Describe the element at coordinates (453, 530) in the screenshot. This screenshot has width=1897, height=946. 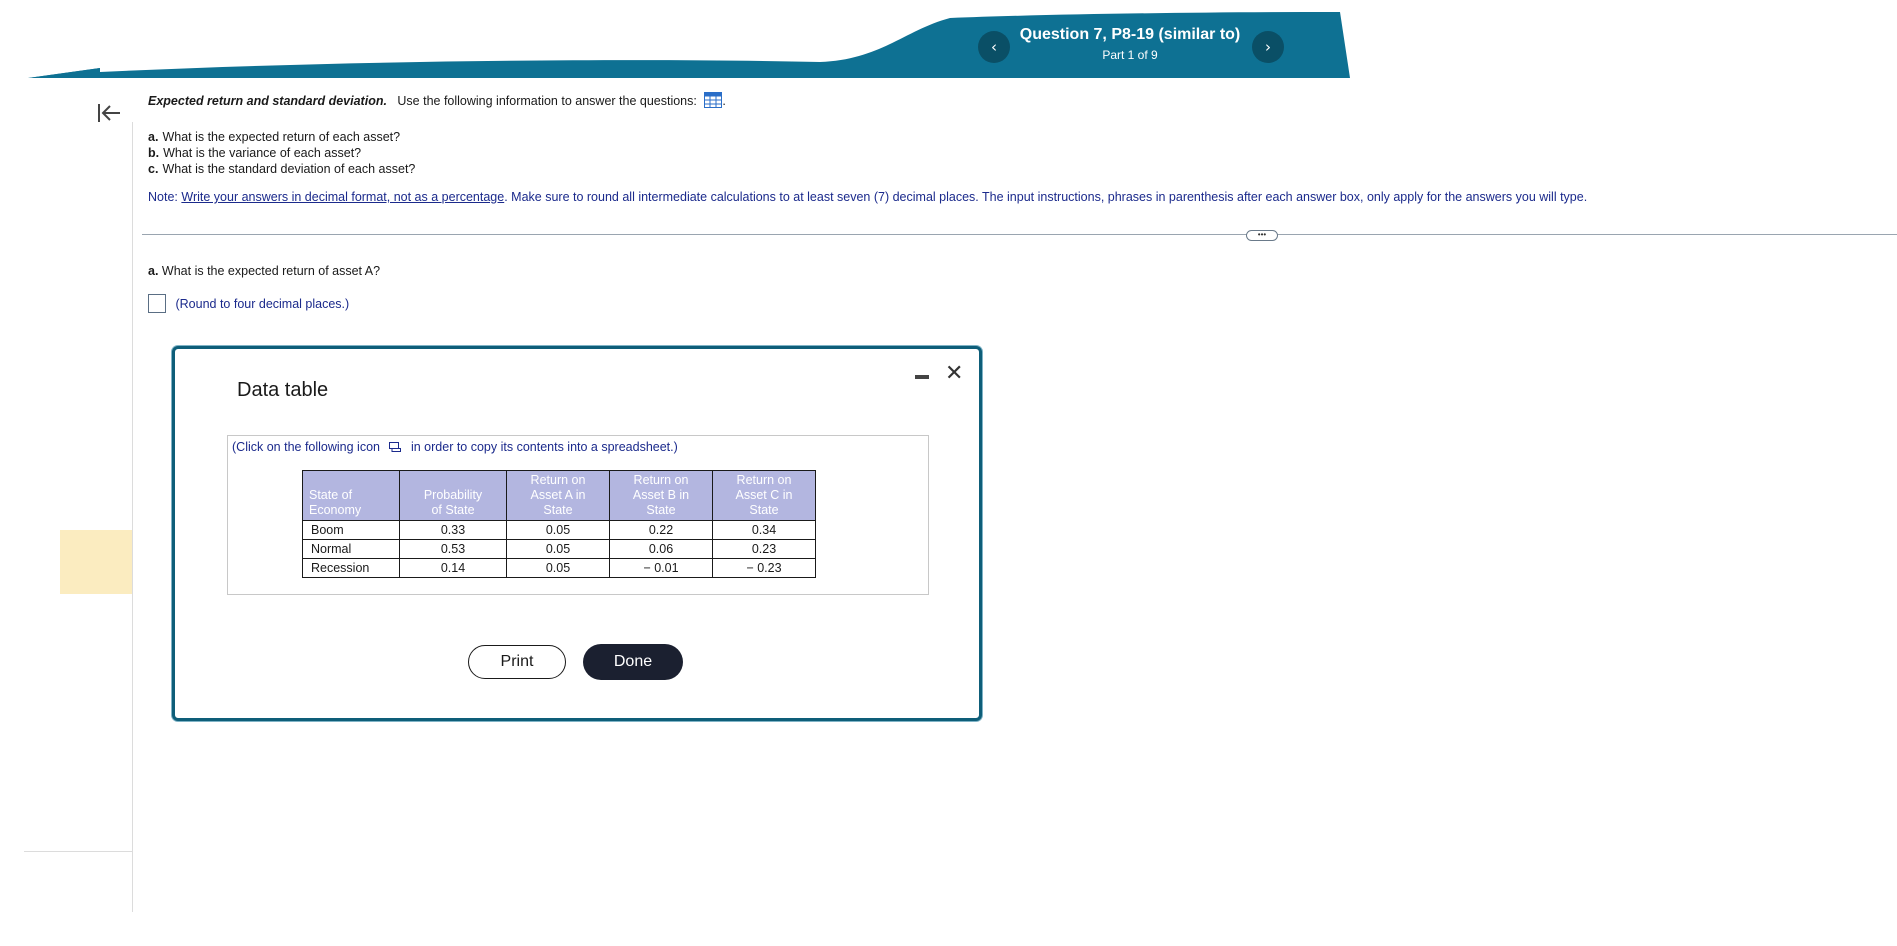
I see `table-cell: 0.33` at that location.